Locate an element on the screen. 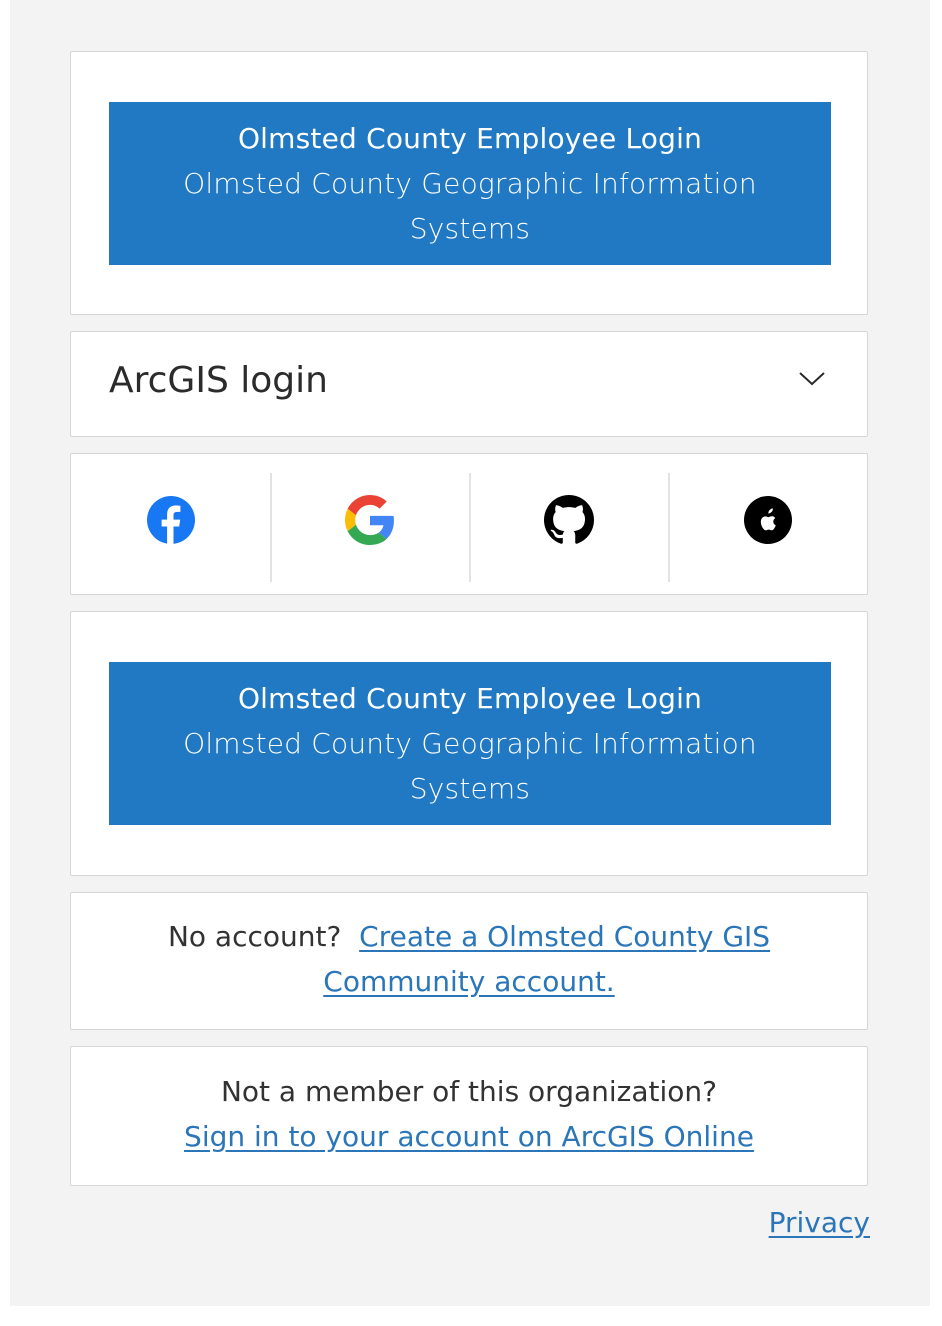 The height and width of the screenshot is (1326, 942). privacy-link: Privacy is located at coordinates (819, 1222).